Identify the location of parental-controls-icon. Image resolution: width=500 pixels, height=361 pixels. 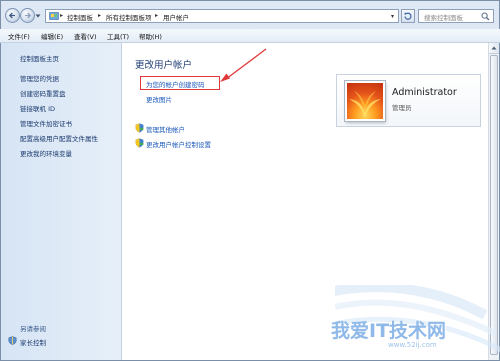
(12, 340).